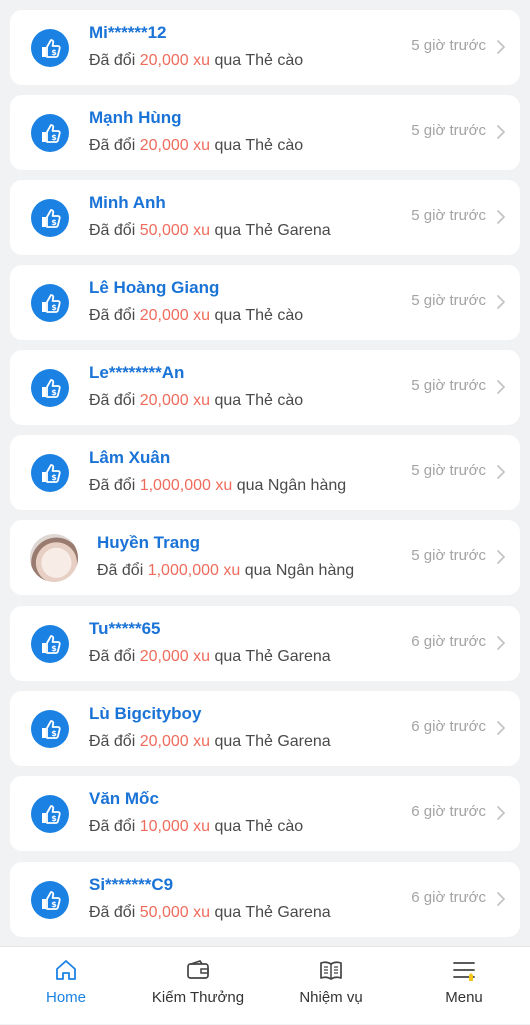 The image size is (530, 1025). Describe the element at coordinates (66, 970) in the screenshot. I see `home-icon` at that location.